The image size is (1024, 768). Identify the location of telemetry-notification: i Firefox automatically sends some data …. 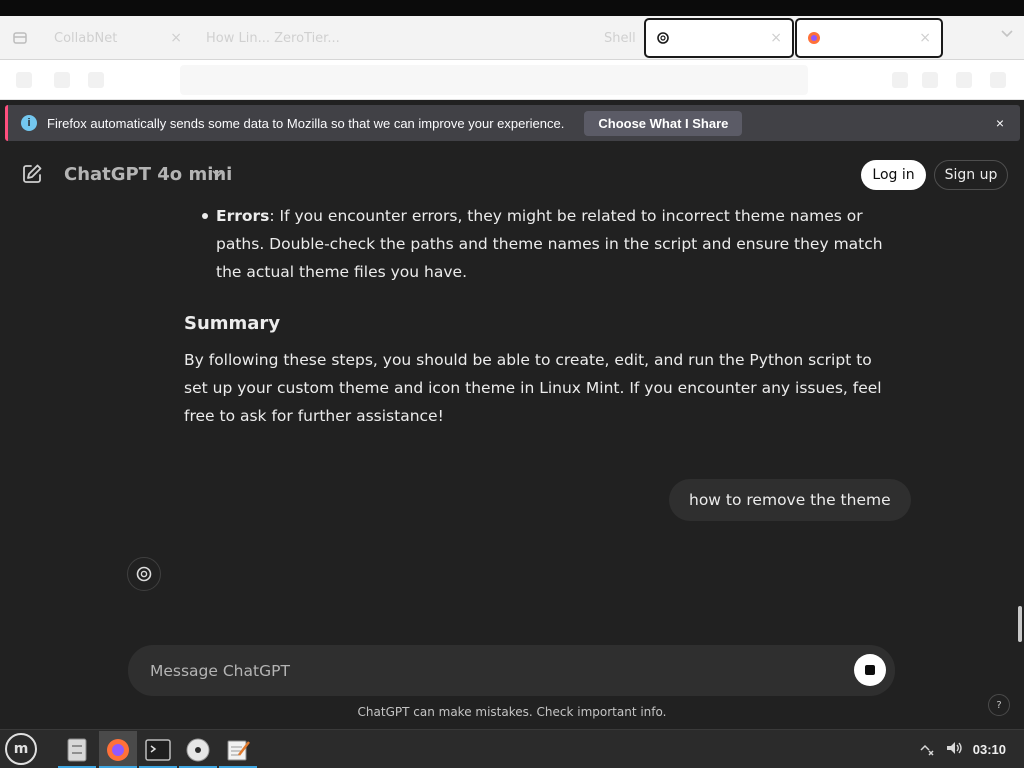
(512, 123).